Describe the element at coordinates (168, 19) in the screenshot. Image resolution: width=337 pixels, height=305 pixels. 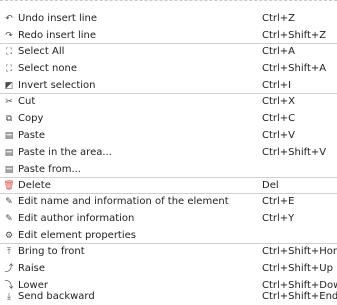
I see `menu-item-undo: ↶ Undo insert line Ctrl+Z` at that location.